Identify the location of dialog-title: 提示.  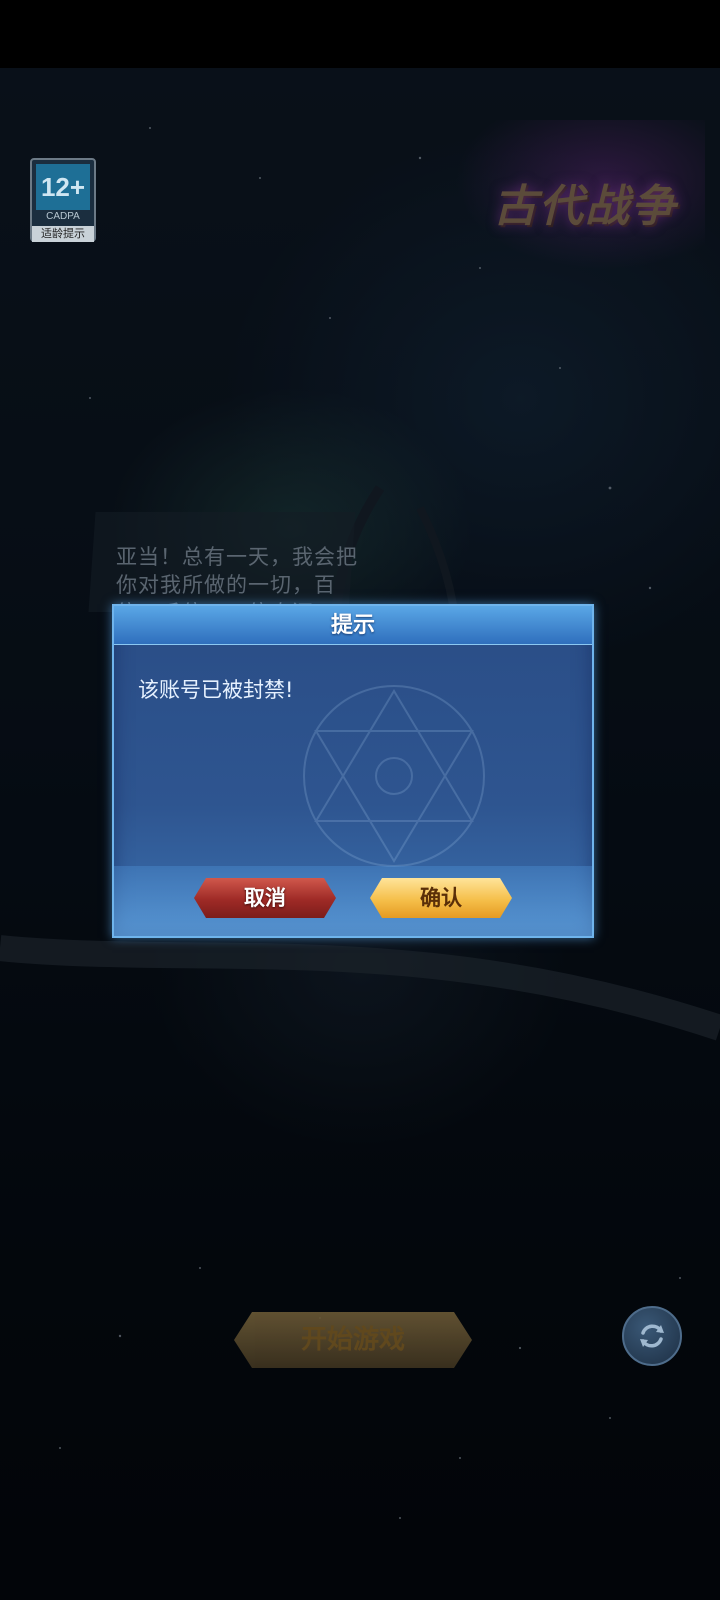
(352, 625).